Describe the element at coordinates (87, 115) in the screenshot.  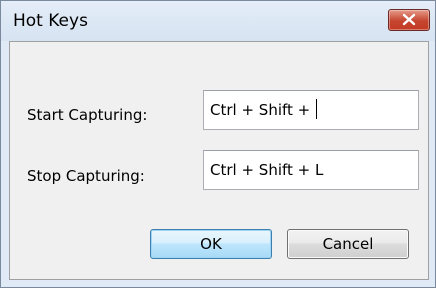
I see `start-capturing-label: Start Capturing:` at that location.